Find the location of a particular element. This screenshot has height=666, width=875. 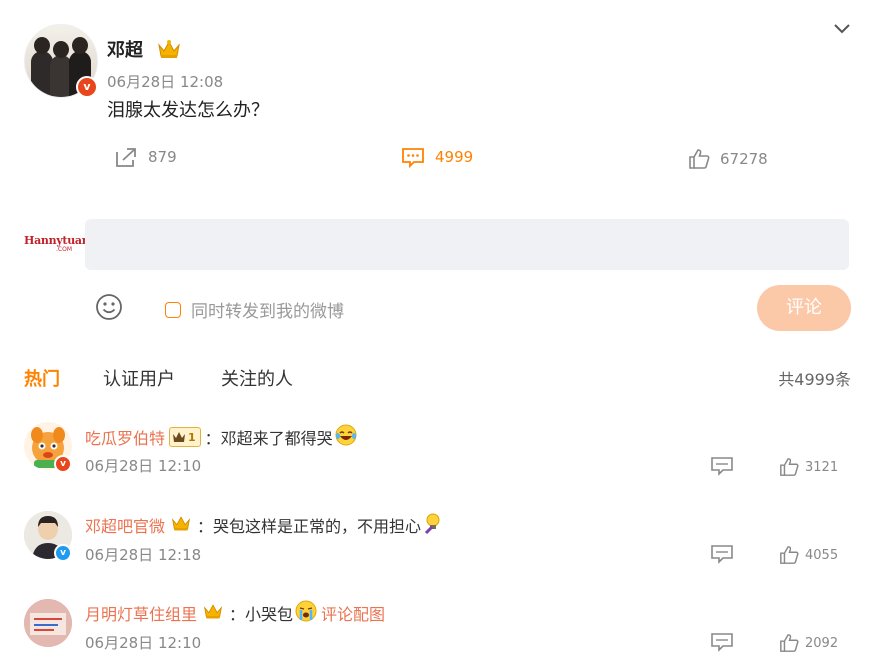

tab-following: 关注的人 is located at coordinates (257, 378).